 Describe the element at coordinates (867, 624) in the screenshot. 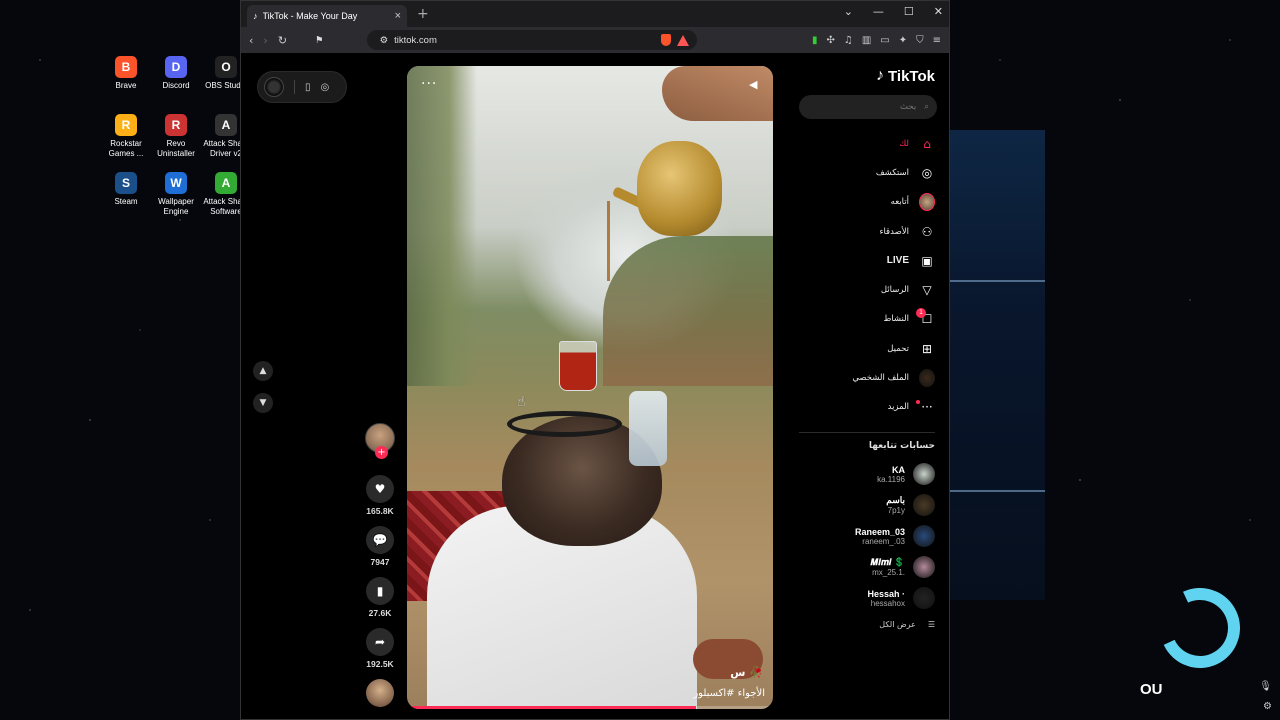

I see `see-all-link: عرض الكل ☰` at that location.